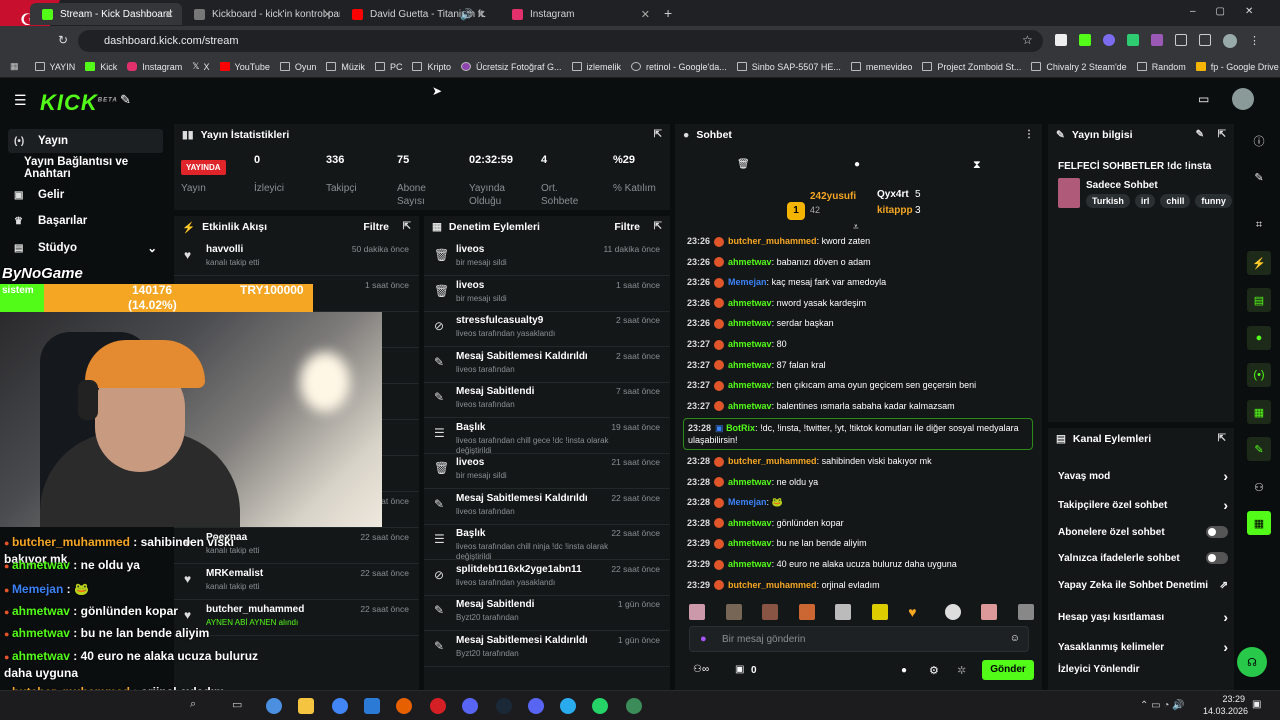 This screenshot has width=1280, height=720. What do you see at coordinates (1145, 201) in the screenshot?
I see `tag: irl` at bounding box center [1145, 201].